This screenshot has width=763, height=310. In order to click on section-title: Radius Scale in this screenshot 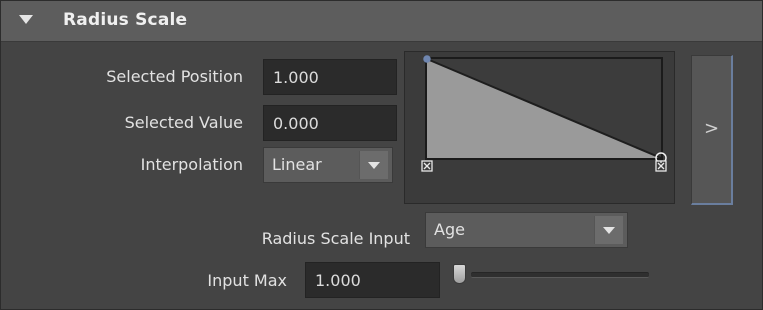, I will do `click(125, 20)`.